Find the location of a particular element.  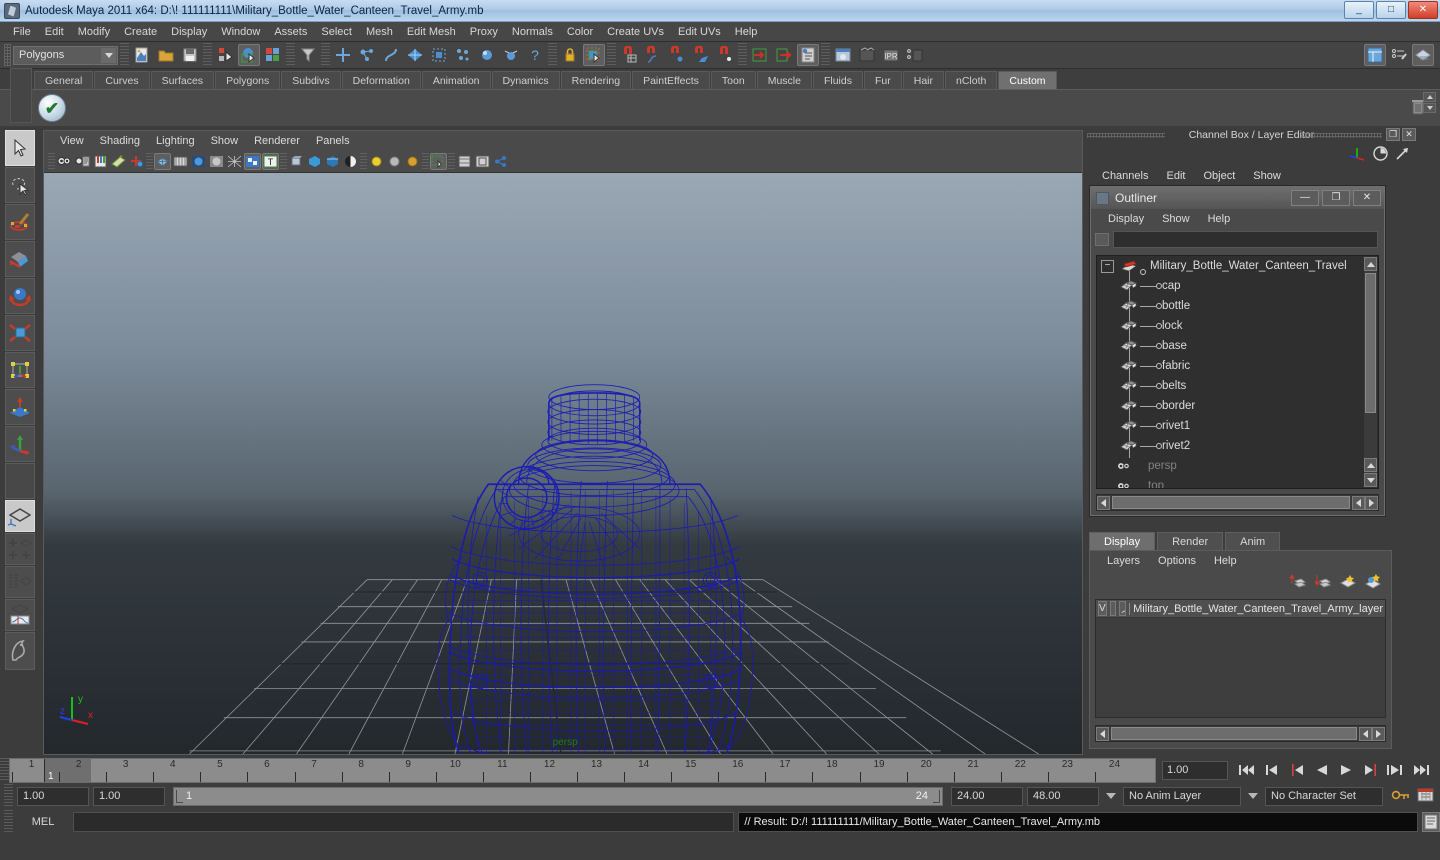

highlight-selection-icon is located at coordinates (594, 55).